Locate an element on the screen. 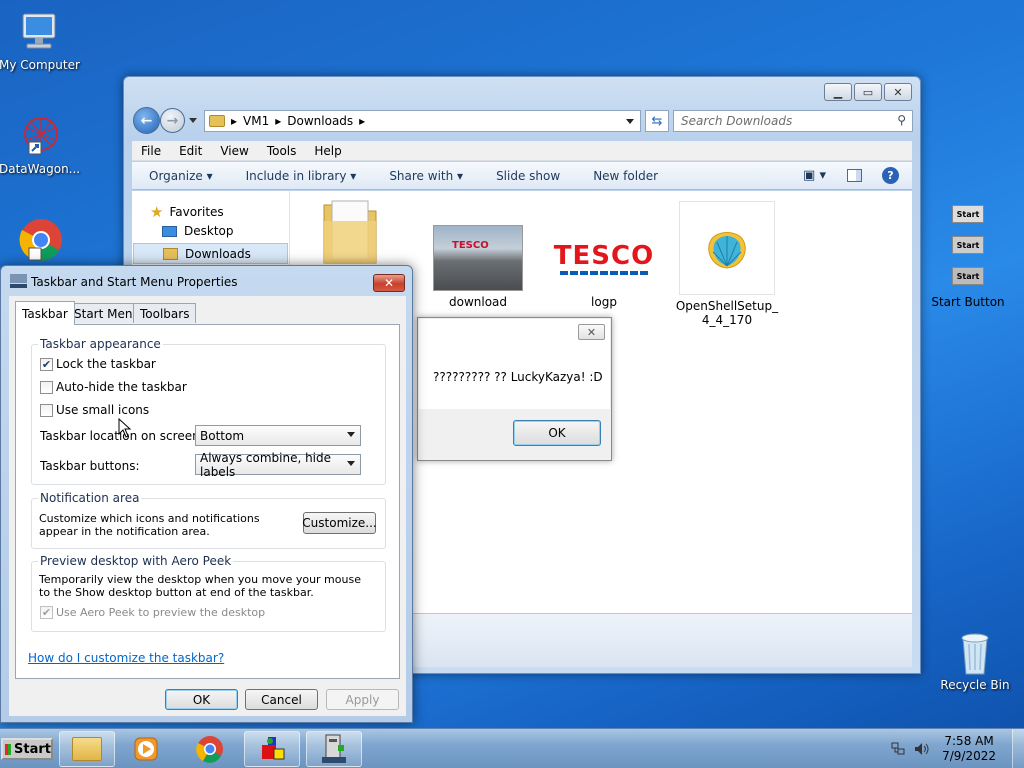 The image size is (1024, 768). media-player-icon is located at coordinates (146, 749).